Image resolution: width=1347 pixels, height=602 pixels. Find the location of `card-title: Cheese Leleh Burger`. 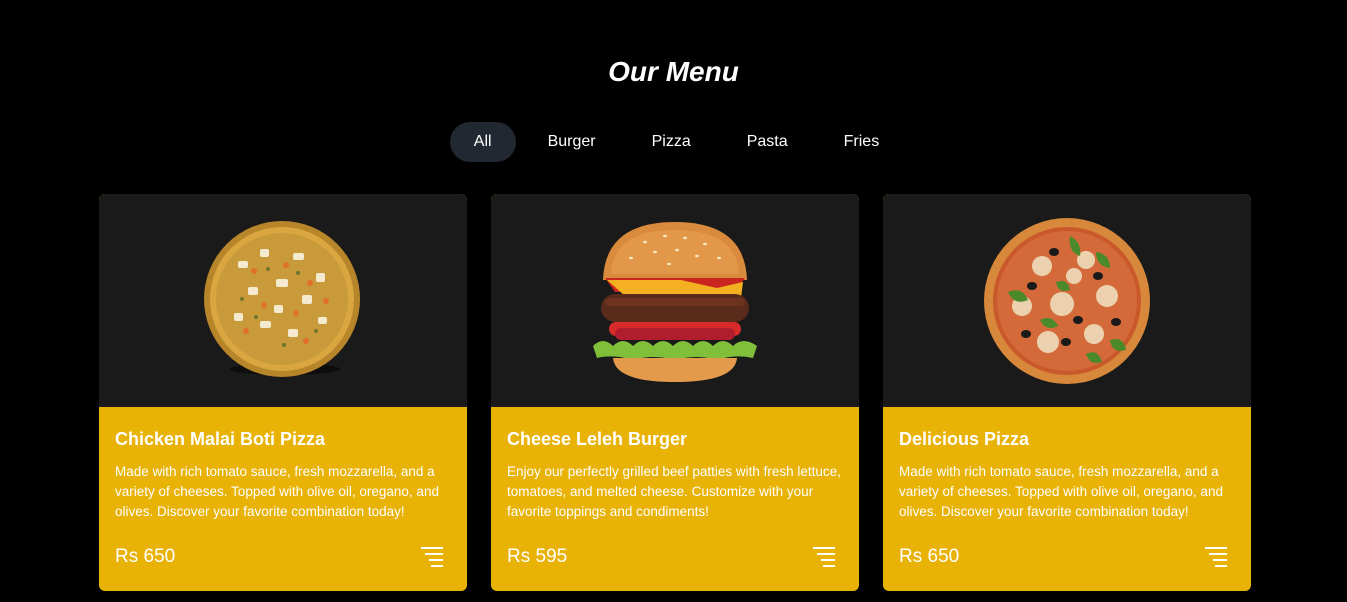

card-title: Cheese Leleh Burger is located at coordinates (597, 439).